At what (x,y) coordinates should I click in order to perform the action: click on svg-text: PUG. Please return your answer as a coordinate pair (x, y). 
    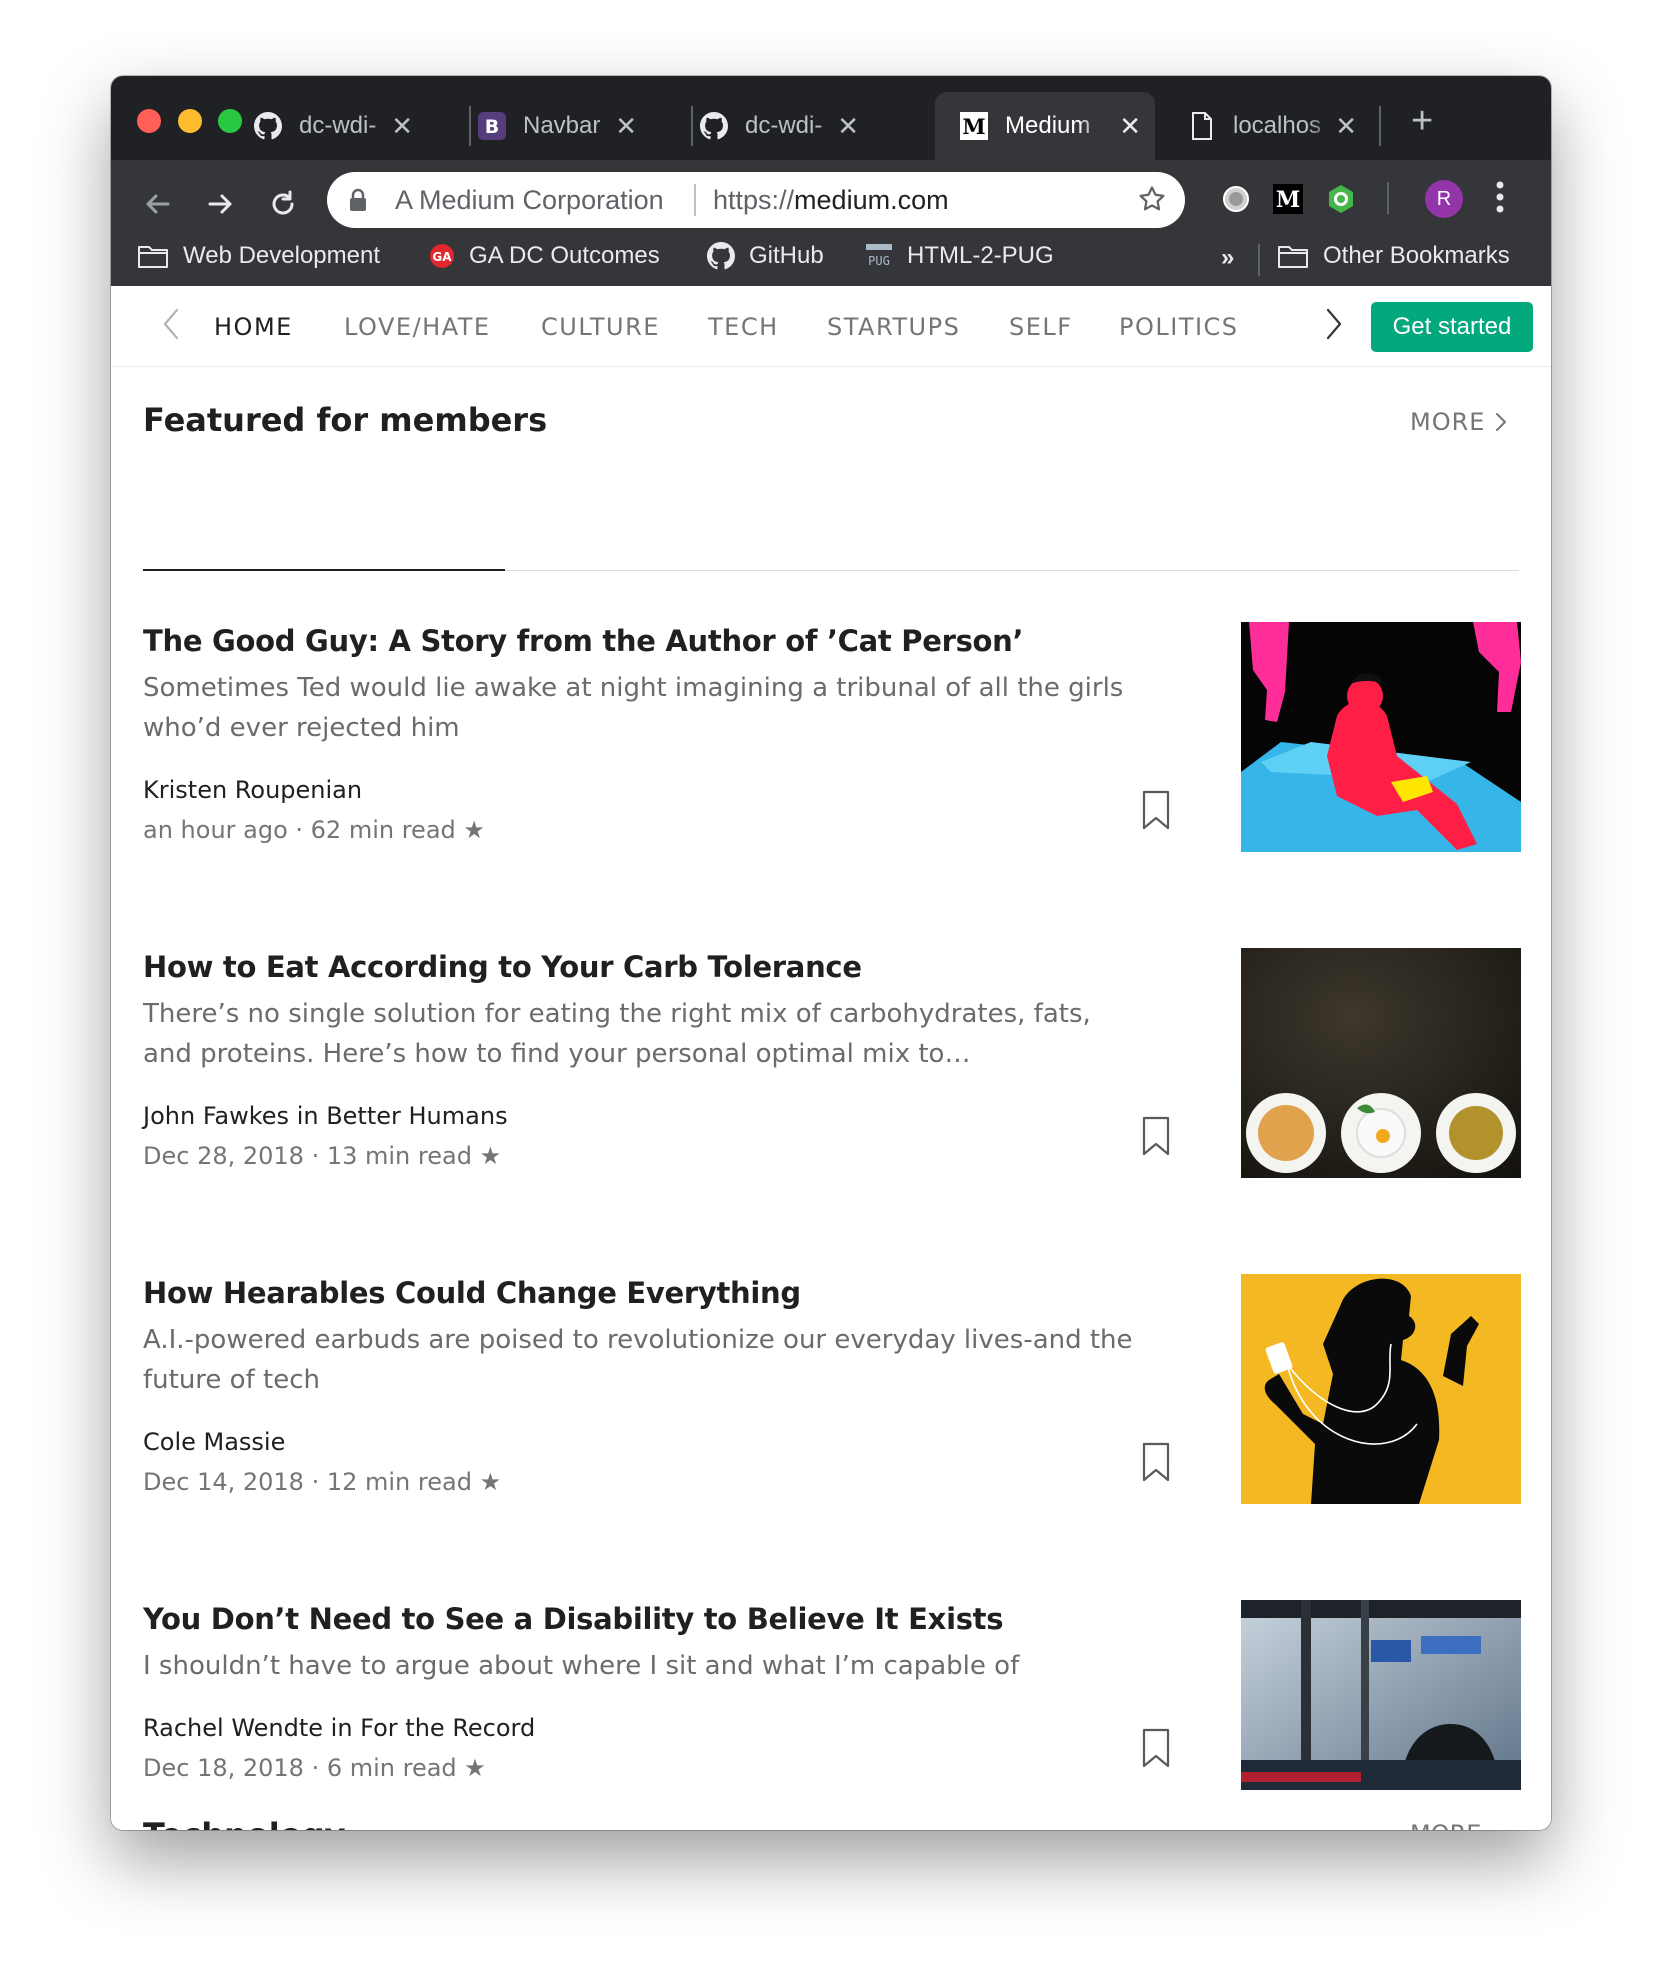
    Looking at the image, I should click on (879, 261).